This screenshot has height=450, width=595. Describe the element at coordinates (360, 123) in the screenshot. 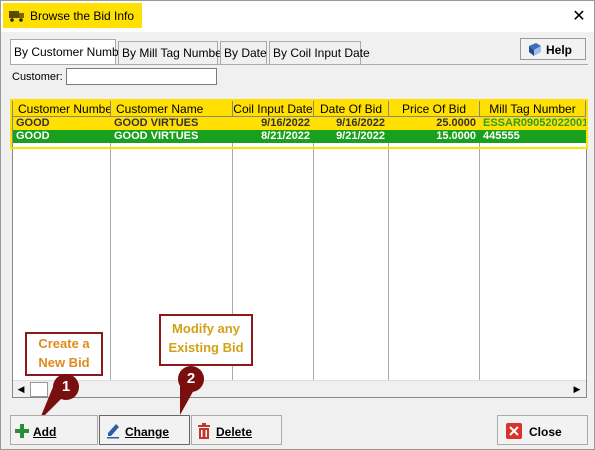

I see `cell-date-of-bid: 9/16/2022` at that location.